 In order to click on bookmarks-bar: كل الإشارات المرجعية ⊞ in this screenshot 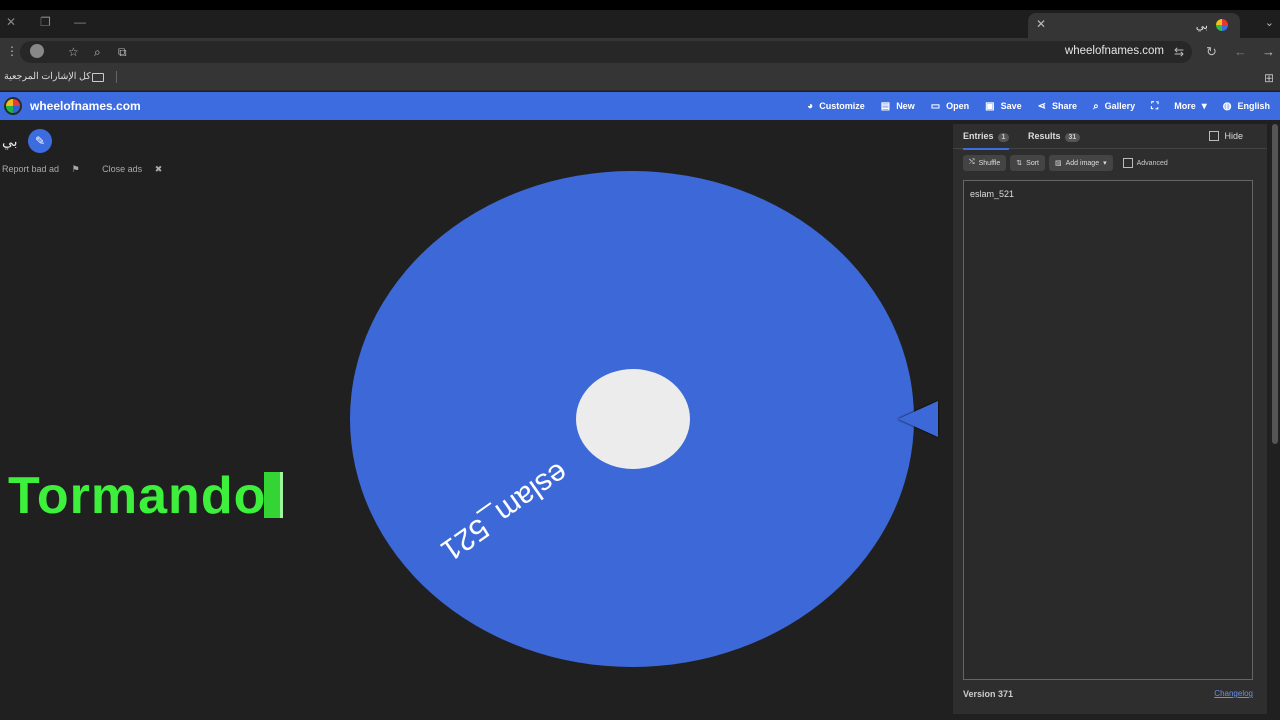, I will do `click(640, 78)`.